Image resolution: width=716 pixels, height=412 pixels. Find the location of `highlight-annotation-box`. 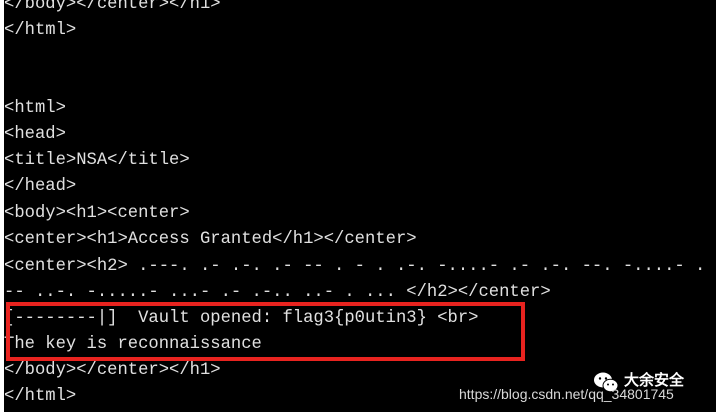

highlight-annotation-box is located at coordinates (265, 331).